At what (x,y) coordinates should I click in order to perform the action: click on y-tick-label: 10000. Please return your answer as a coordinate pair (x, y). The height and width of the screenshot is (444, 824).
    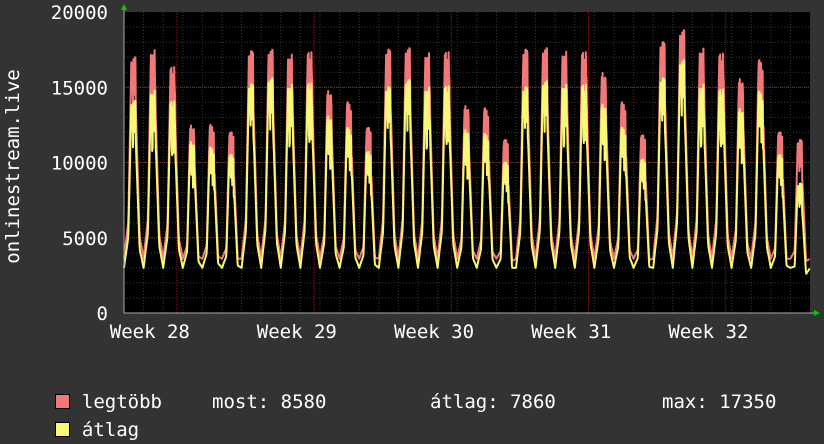
    Looking at the image, I should click on (79, 164).